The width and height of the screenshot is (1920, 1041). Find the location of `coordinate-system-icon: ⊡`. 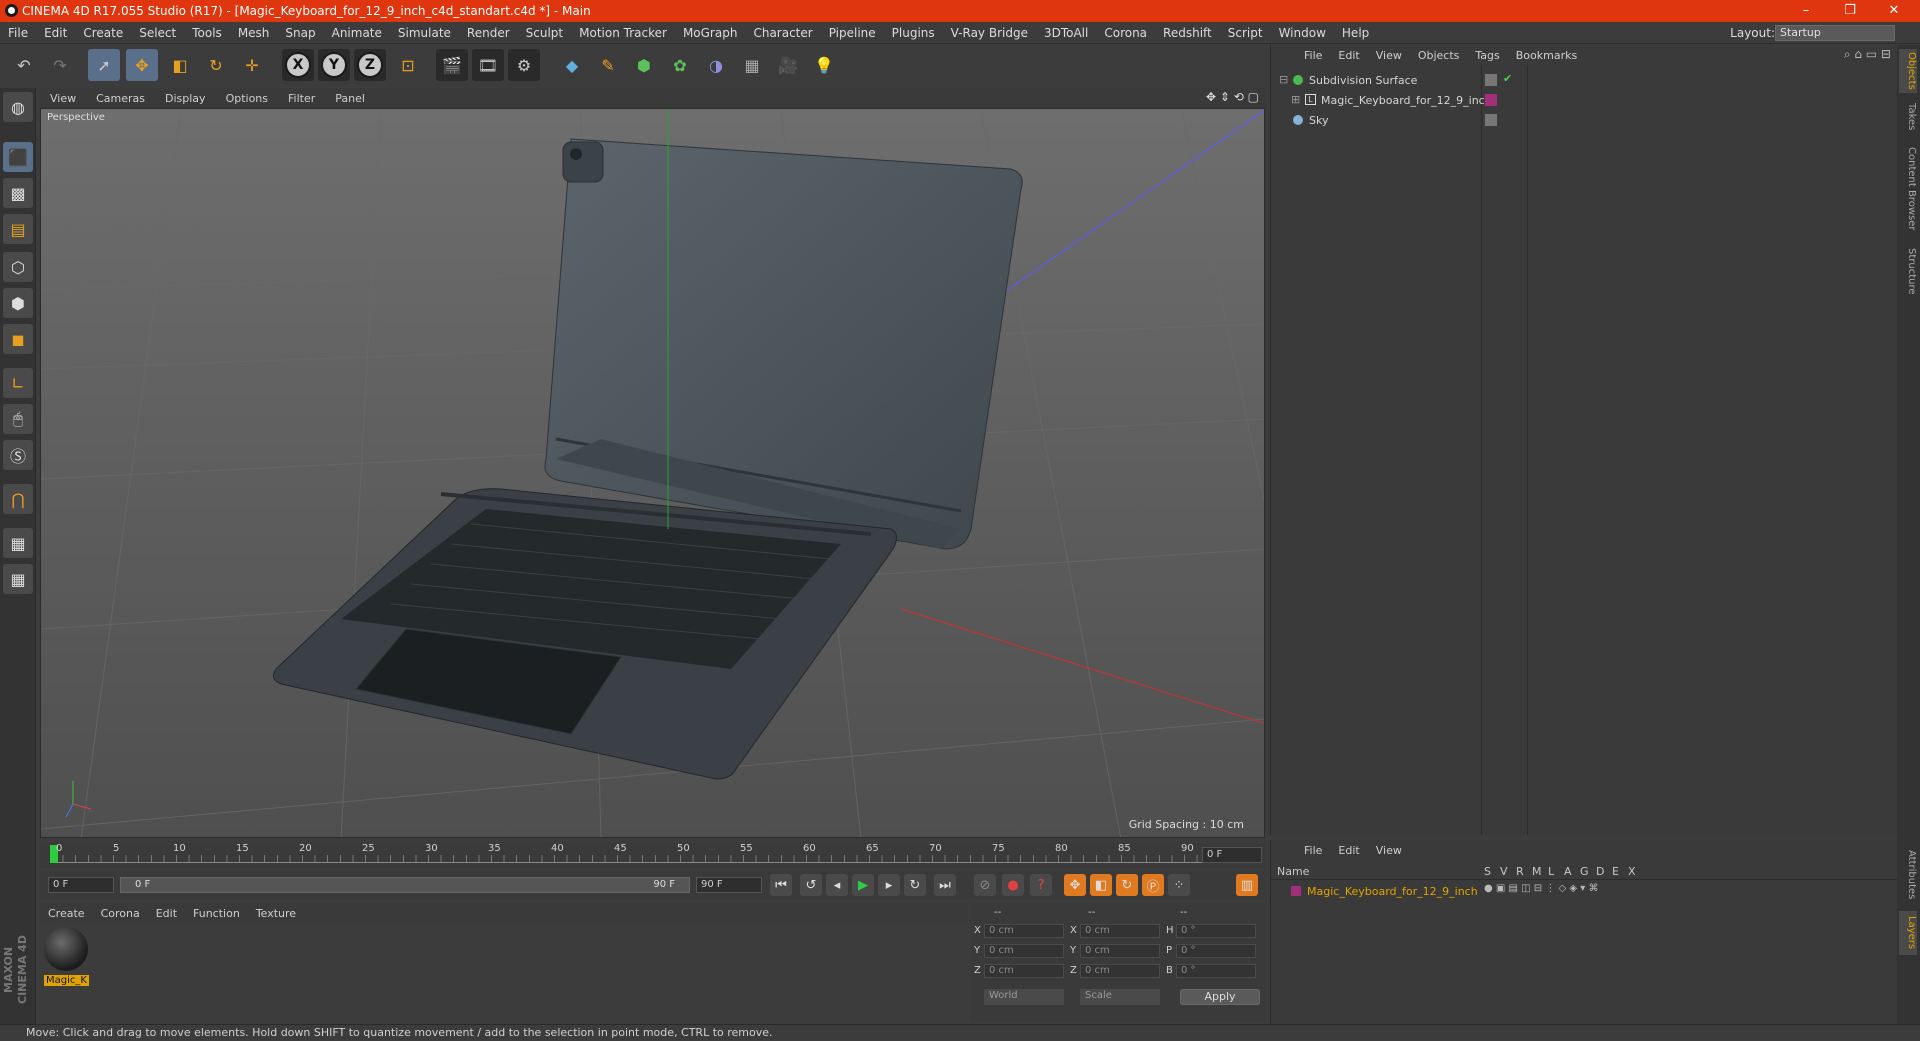

coordinate-system-icon: ⊡ is located at coordinates (408, 65).